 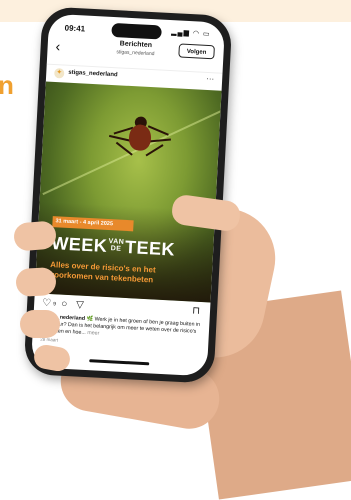 What do you see at coordinates (140, 137) in the screenshot?
I see `tick-body` at bounding box center [140, 137].